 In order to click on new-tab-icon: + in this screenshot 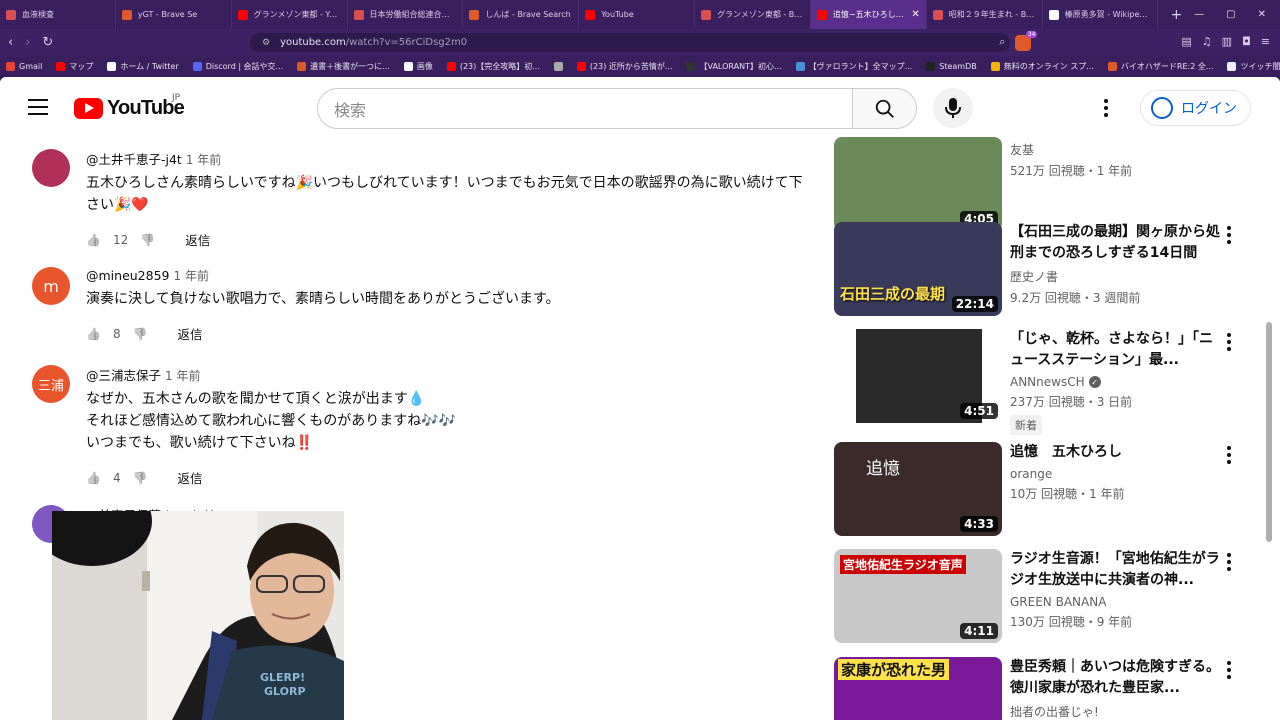, I will do `click(1176, 15)`.